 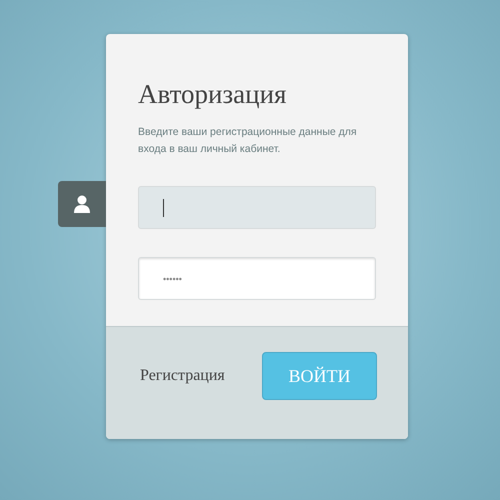 What do you see at coordinates (248, 141) in the screenshot?
I see `form-description: Введите ваши регистрационные данные для входа в ваш личный кабинет.` at bounding box center [248, 141].